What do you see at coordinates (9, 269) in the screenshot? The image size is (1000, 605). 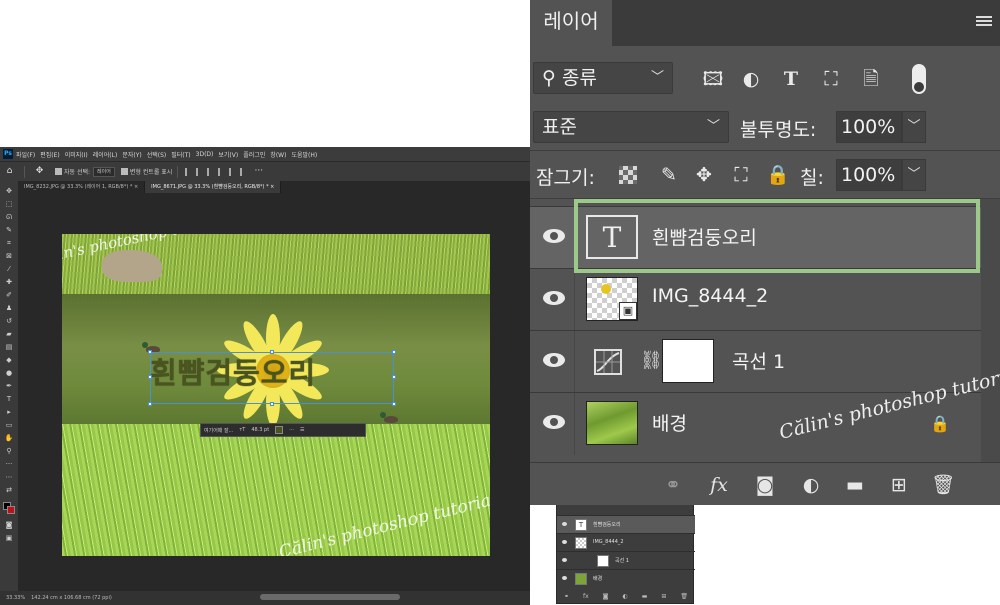 I see `eyedropper-tool-icon: ⁄` at bounding box center [9, 269].